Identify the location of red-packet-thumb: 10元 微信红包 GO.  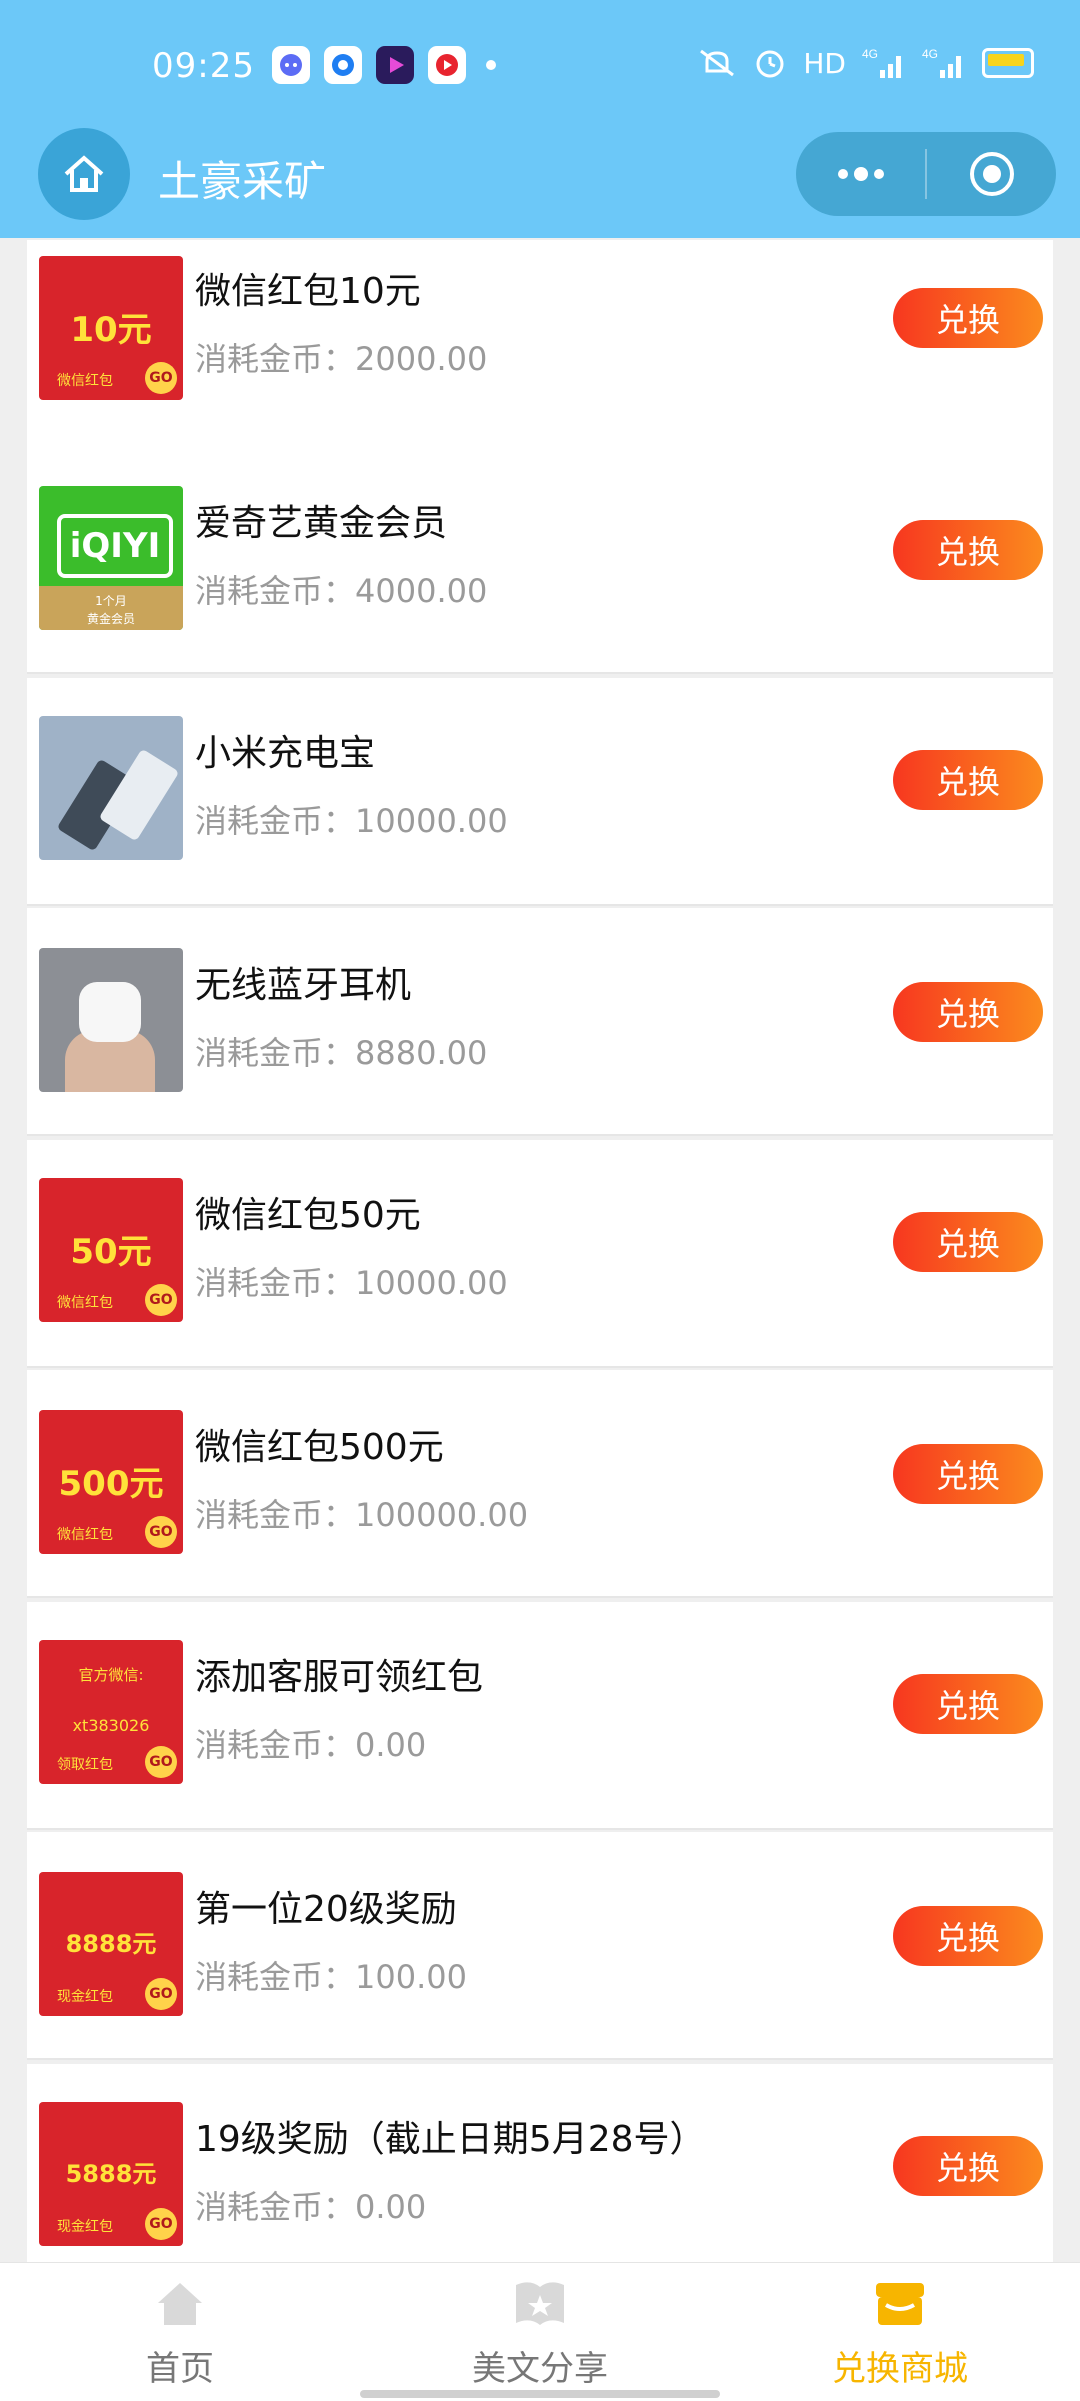
(111, 328).